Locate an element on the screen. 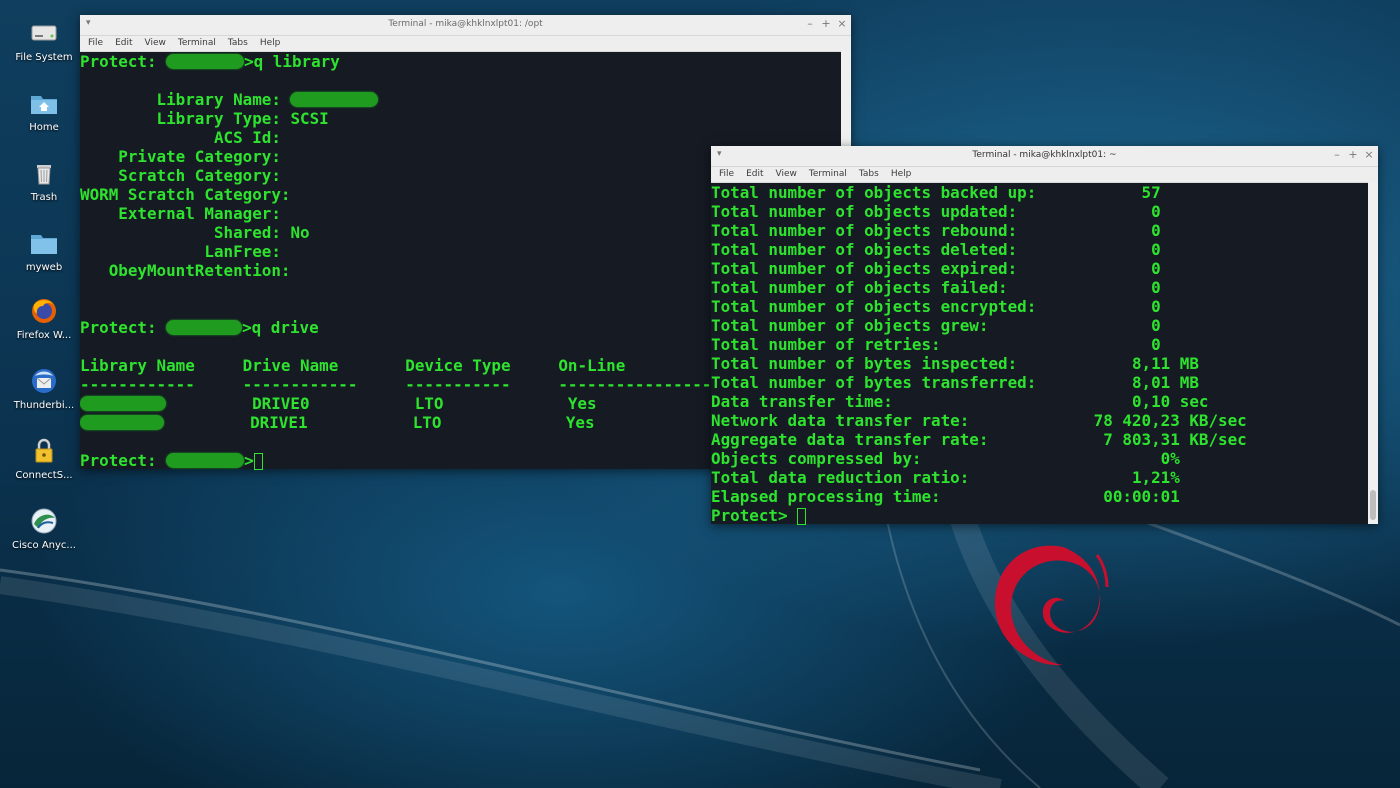 This screenshot has height=788, width=1400. terminal-text: Total data reduction ratio: 1,21% is located at coordinates (945, 477).